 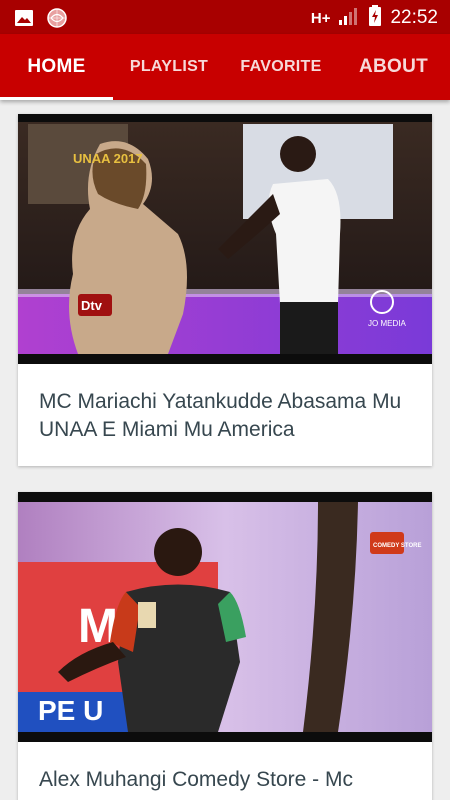 I want to click on banner-text-lower: PE U, so click(x=70, y=710).